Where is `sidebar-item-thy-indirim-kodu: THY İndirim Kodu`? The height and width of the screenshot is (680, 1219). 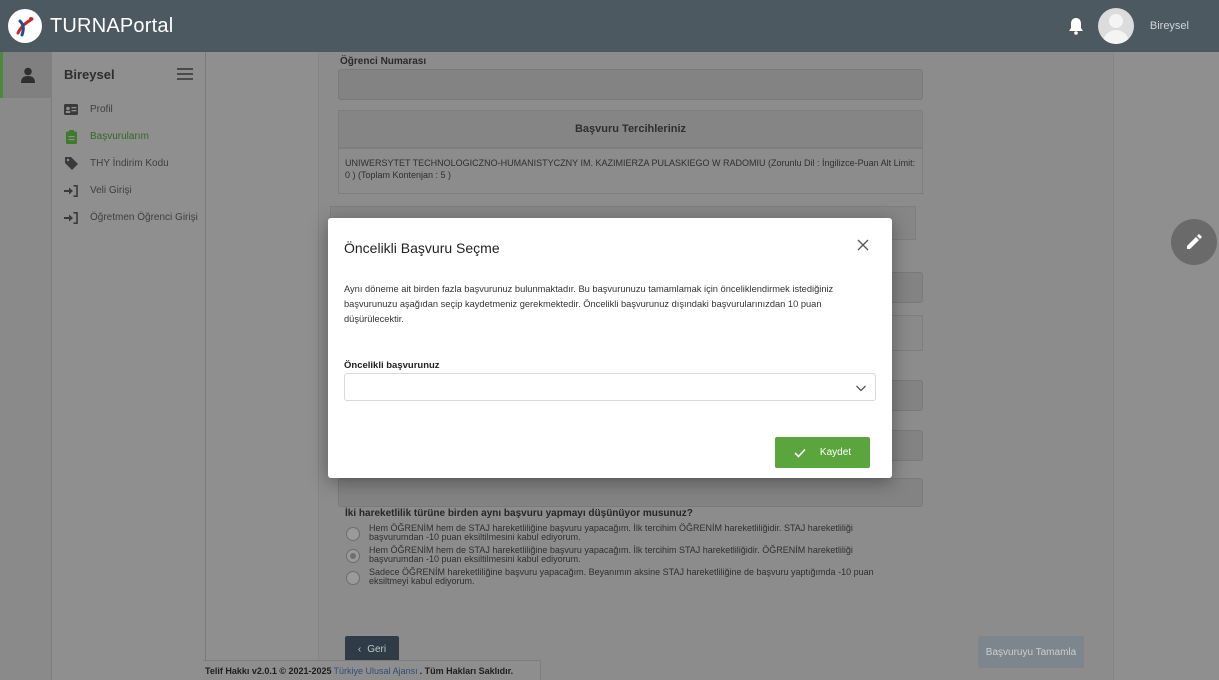
sidebar-item-thy-indirim-kodu: THY İndirim Kodu is located at coordinates (128, 163).